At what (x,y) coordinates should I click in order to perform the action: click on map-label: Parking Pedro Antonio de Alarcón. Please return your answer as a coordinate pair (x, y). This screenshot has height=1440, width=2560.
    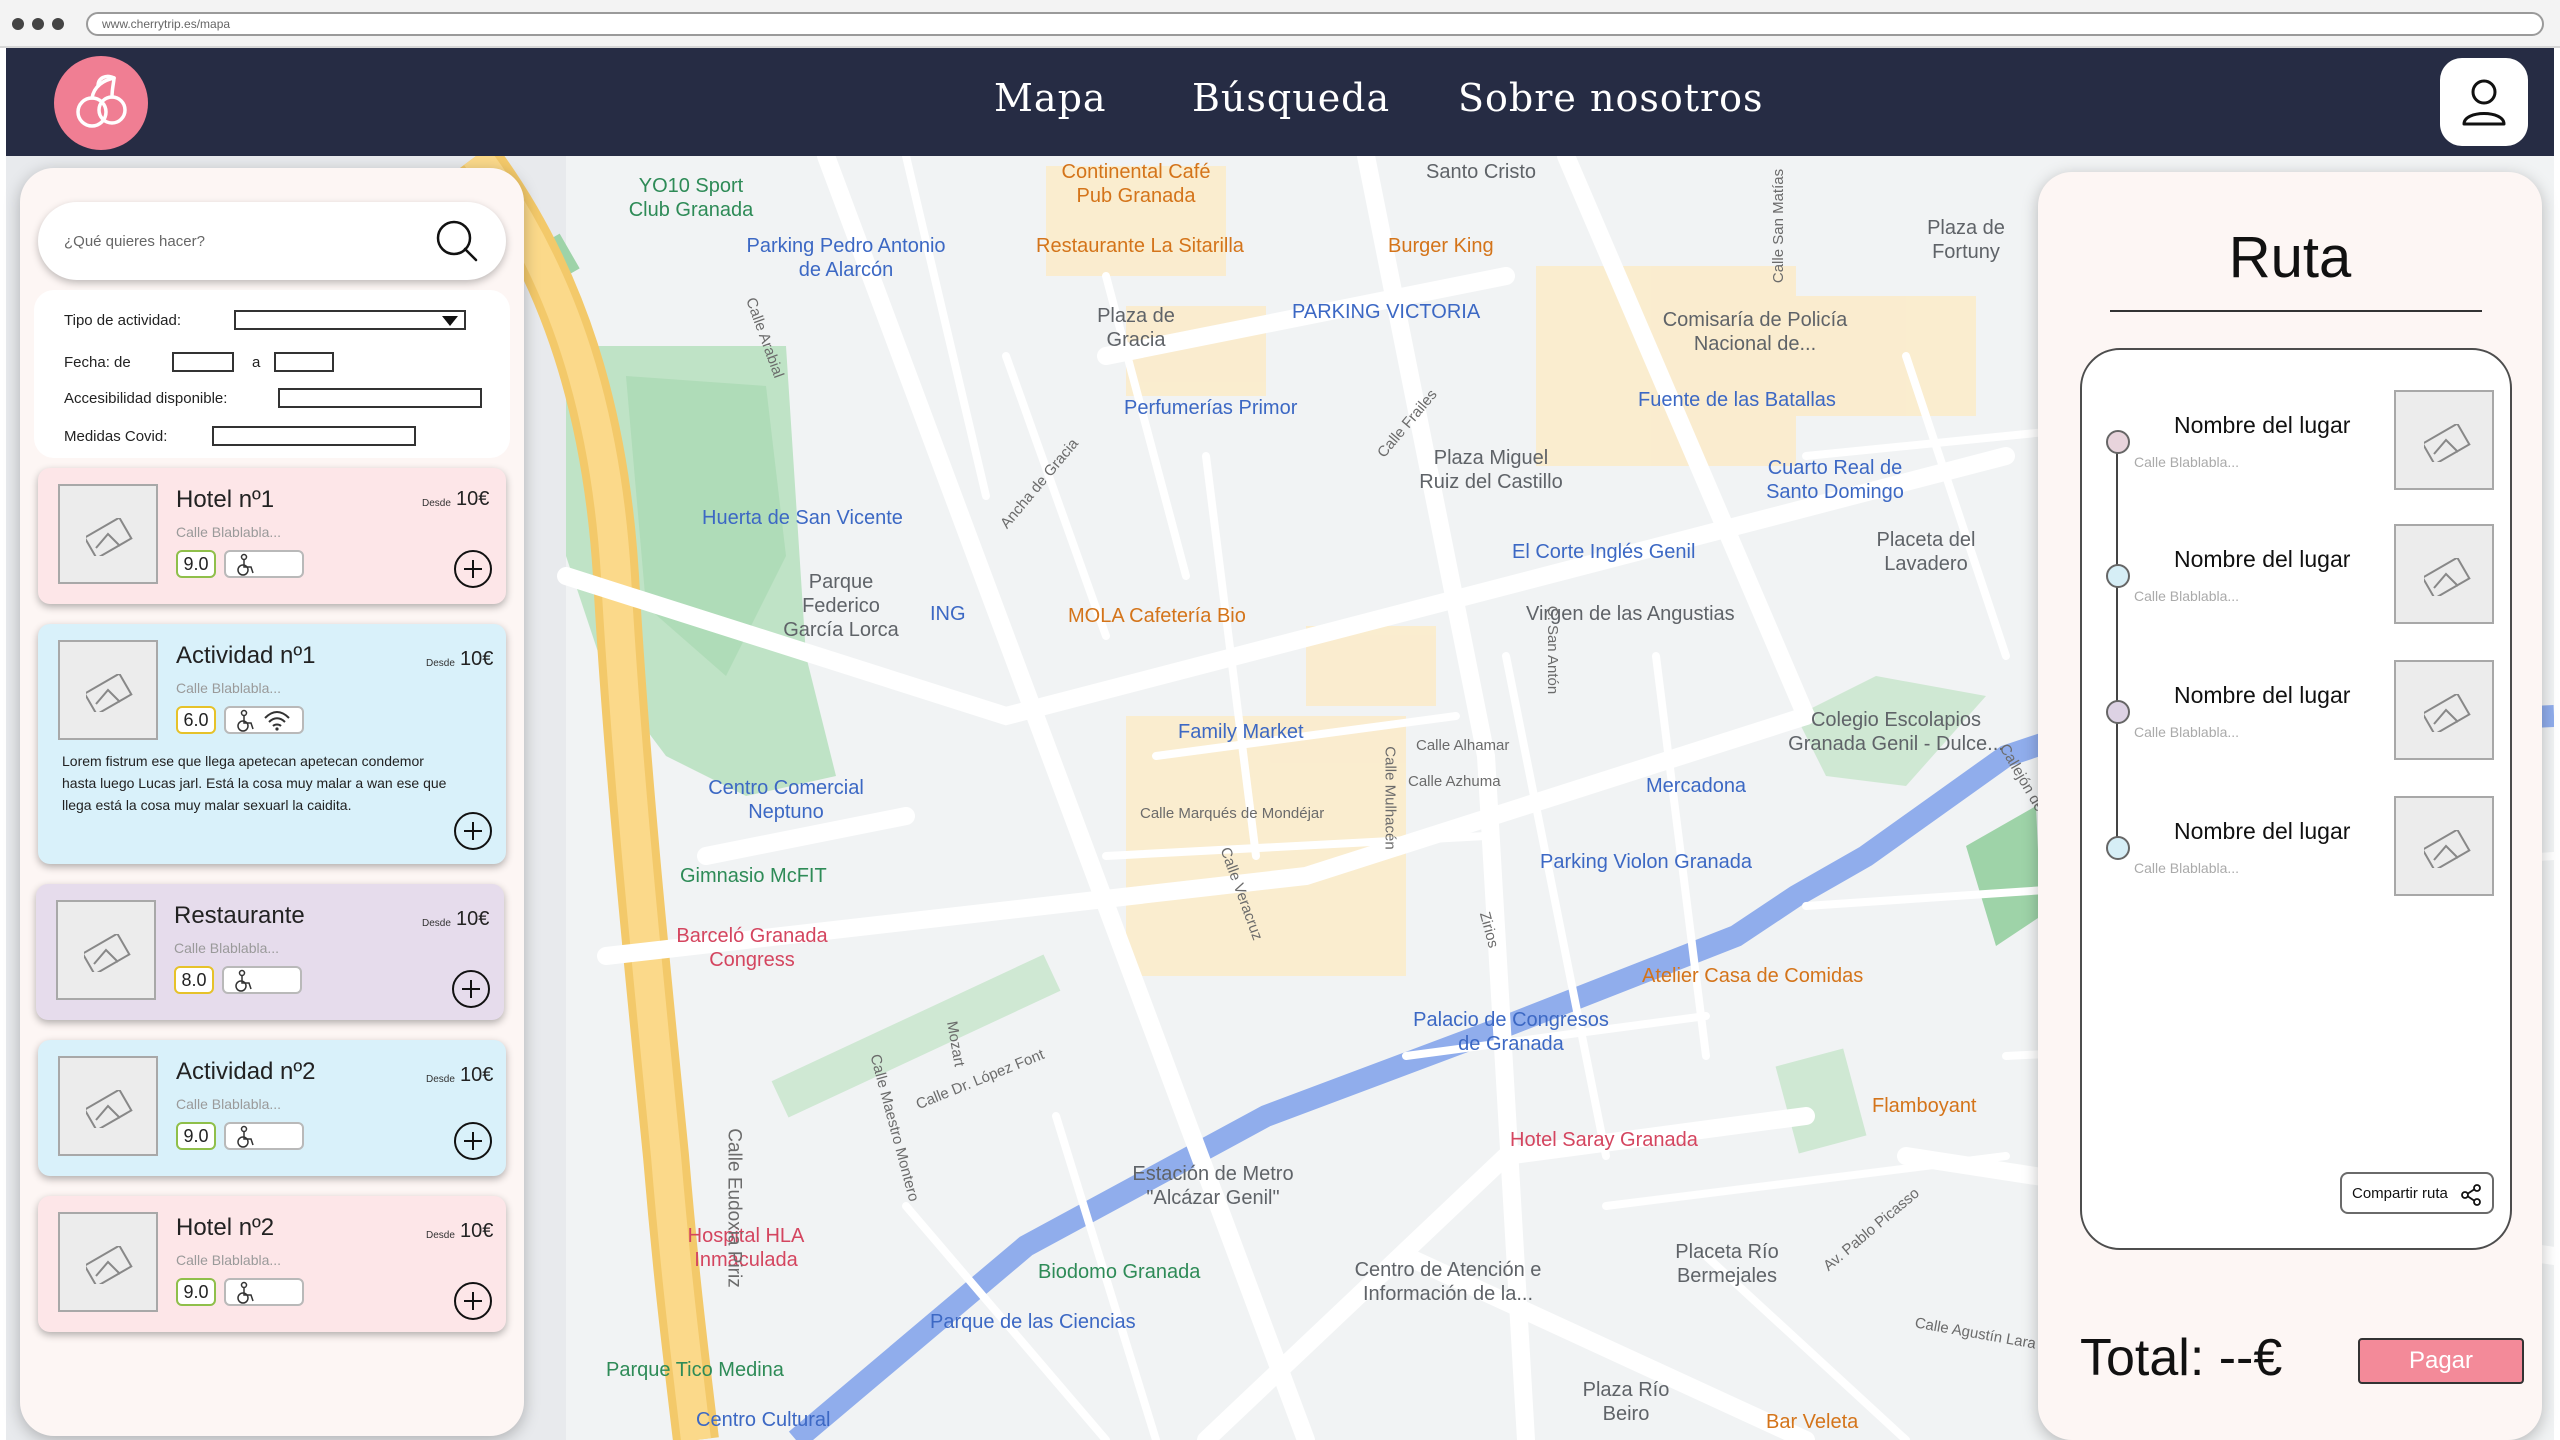
    Looking at the image, I should click on (846, 258).